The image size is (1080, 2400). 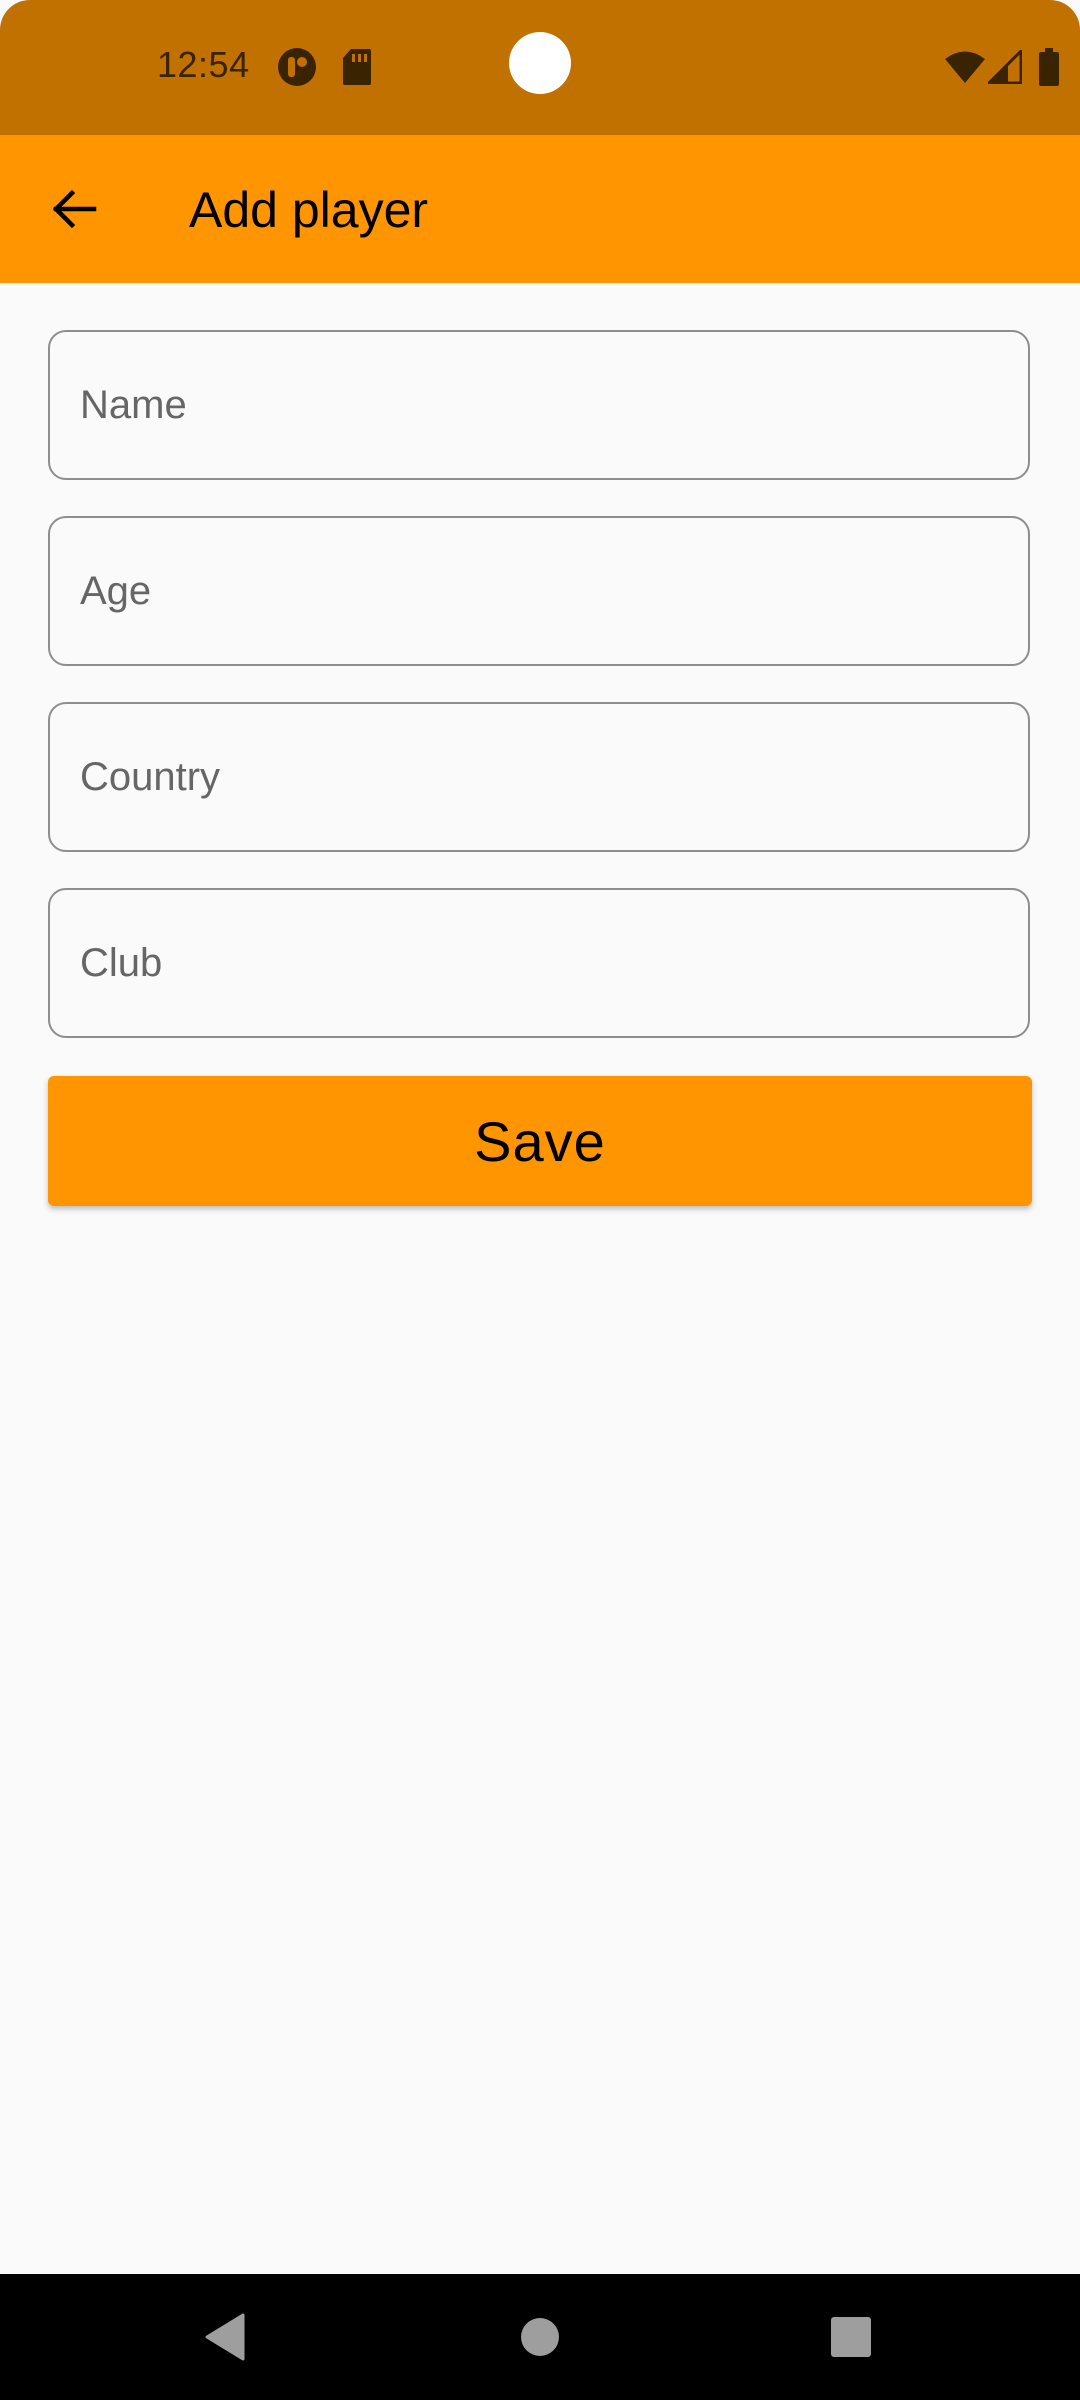 I want to click on country-field, so click(x=539, y=777).